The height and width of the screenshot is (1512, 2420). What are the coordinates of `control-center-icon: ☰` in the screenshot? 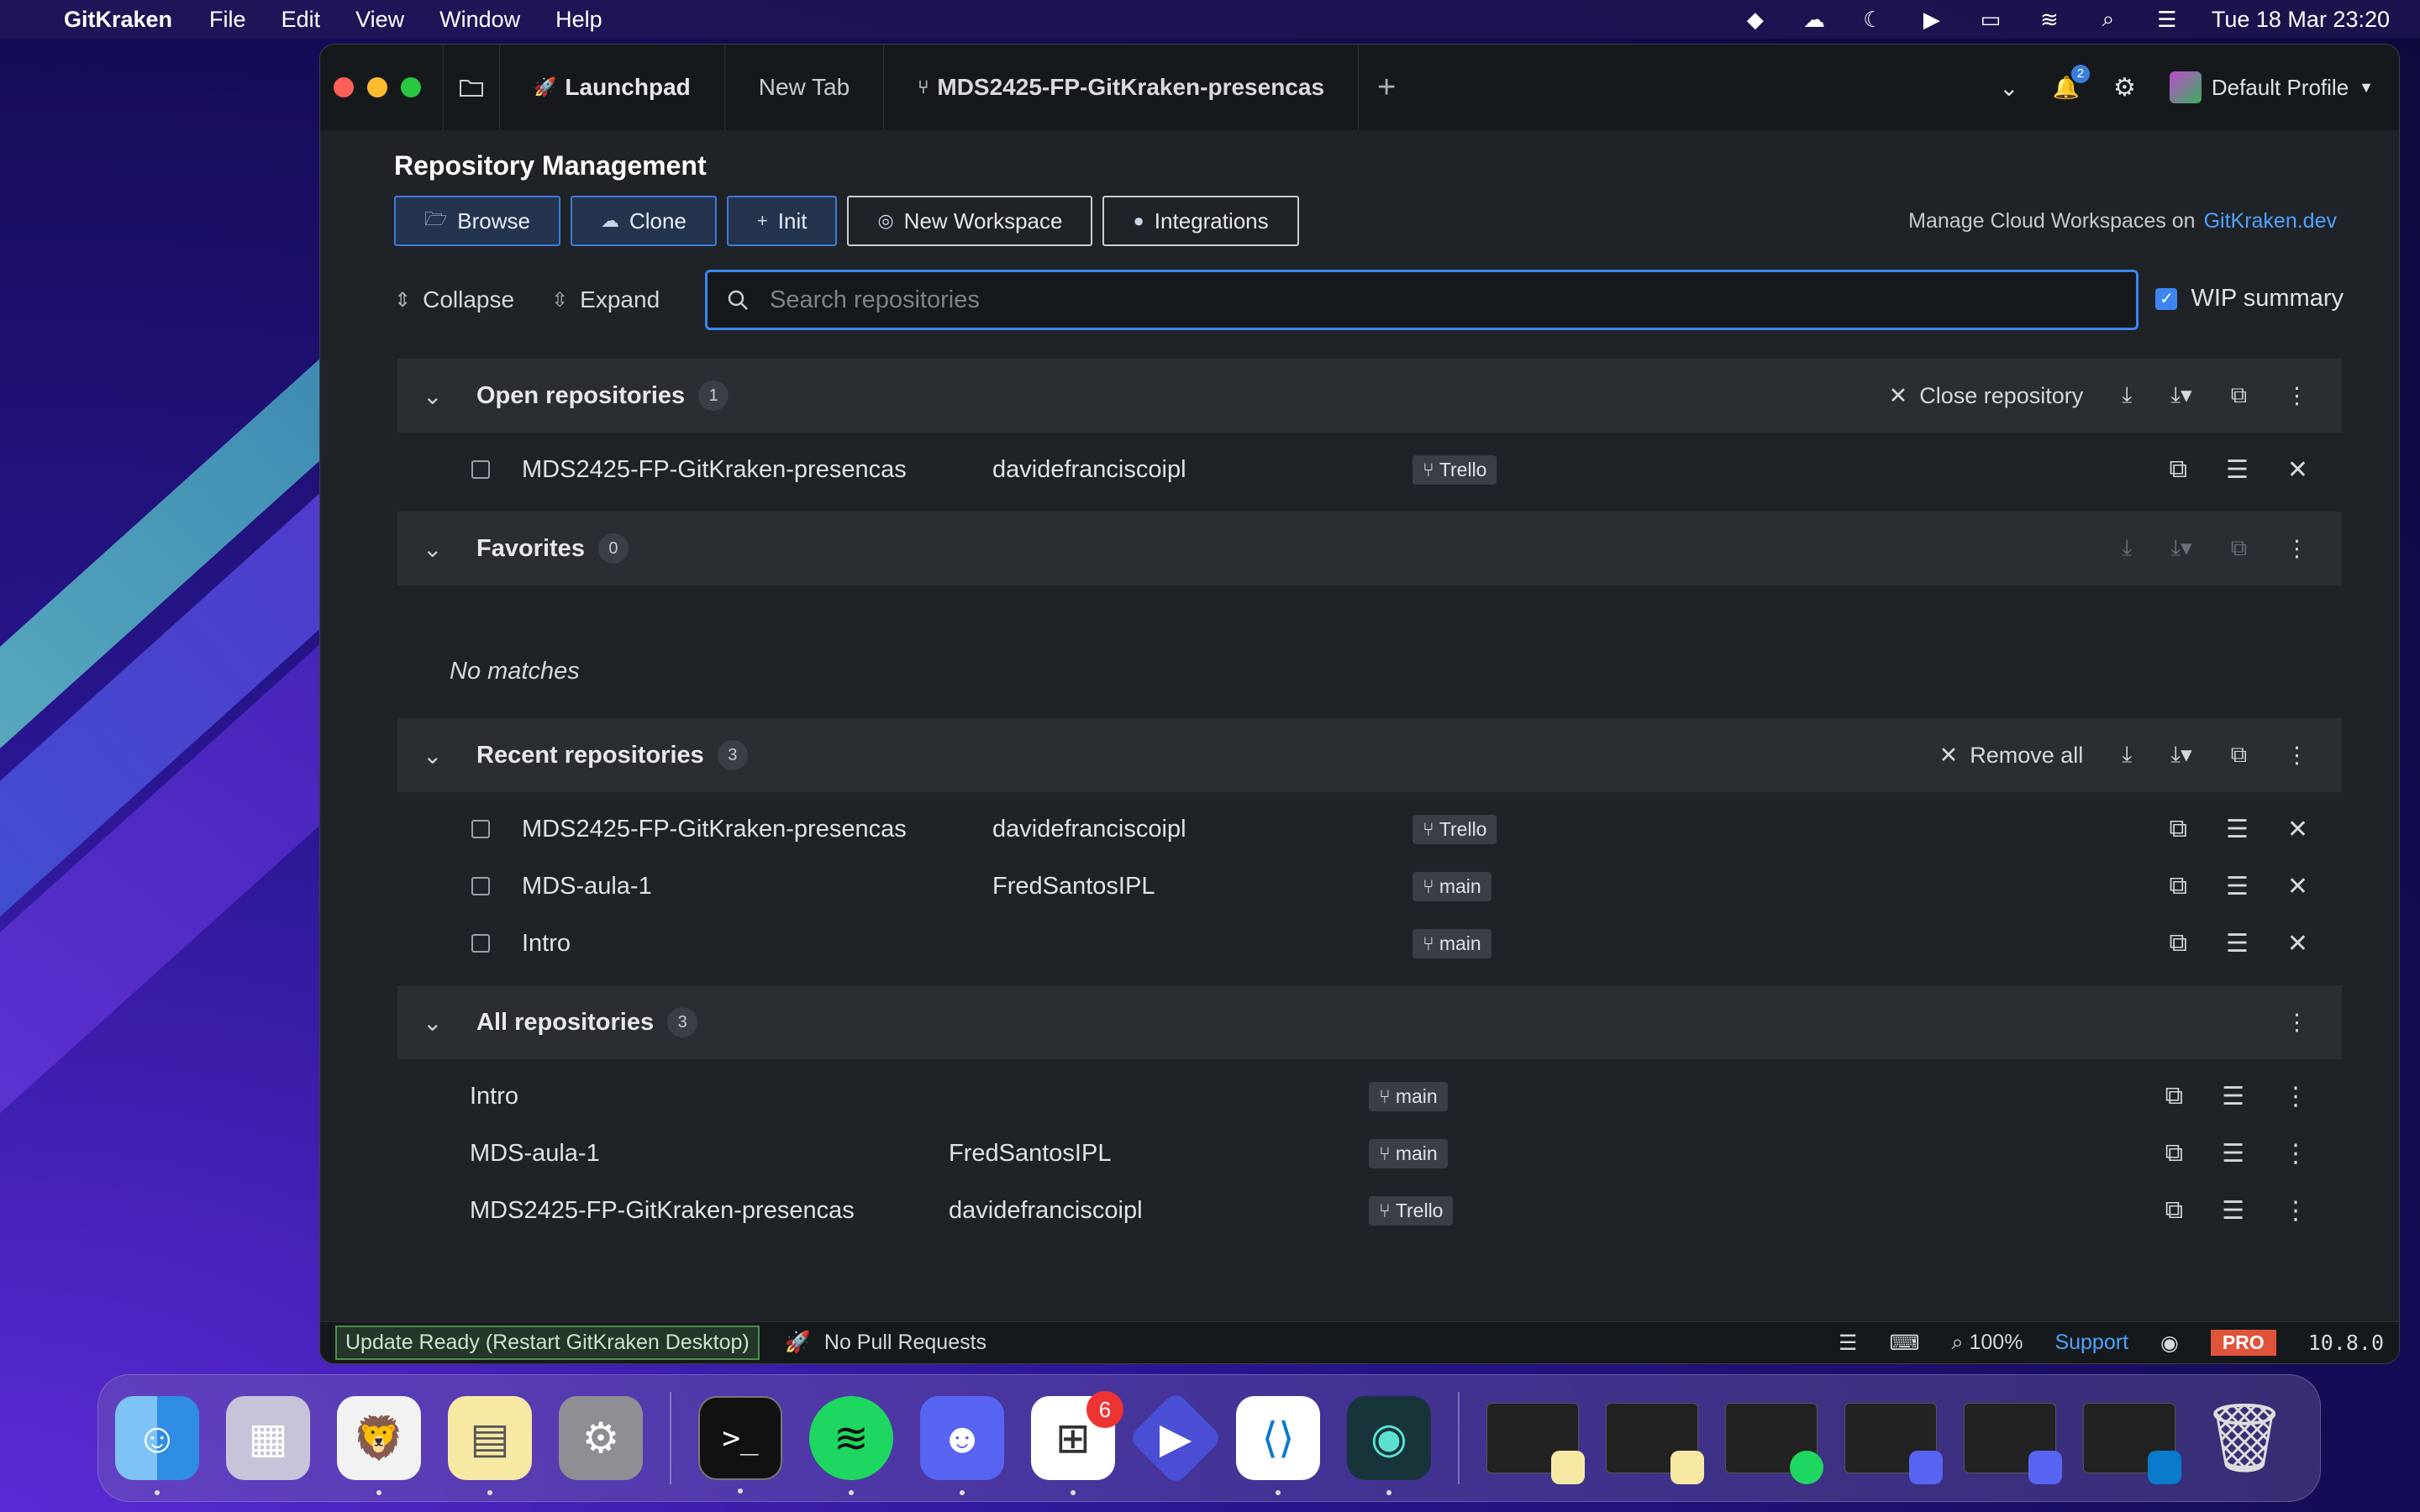 It's located at (2167, 19).